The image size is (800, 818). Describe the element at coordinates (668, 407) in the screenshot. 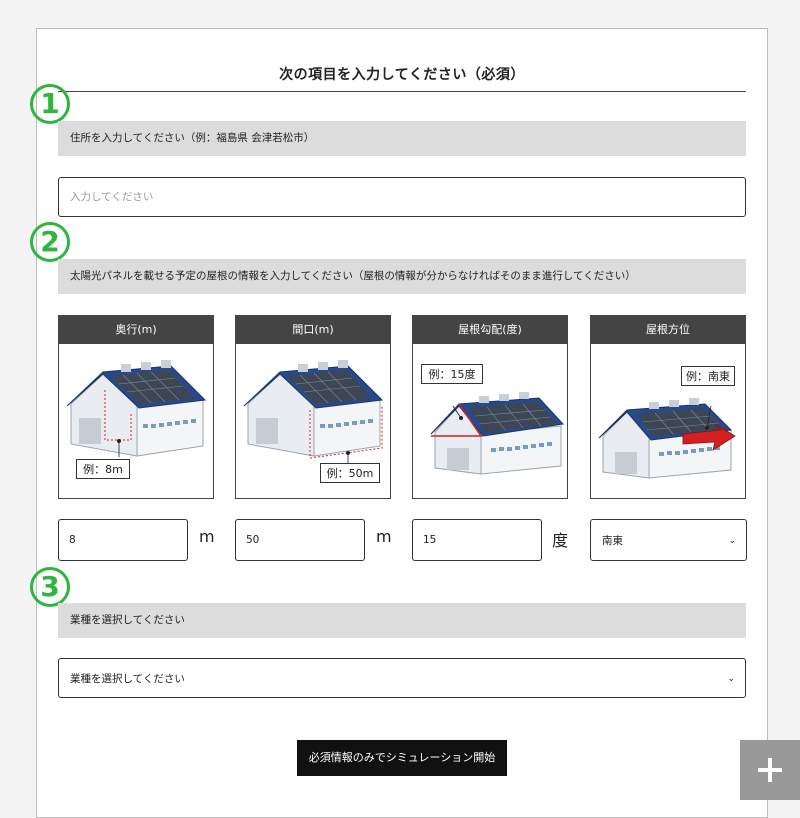

I see `direction-card: 屋根方位 例：南東` at that location.